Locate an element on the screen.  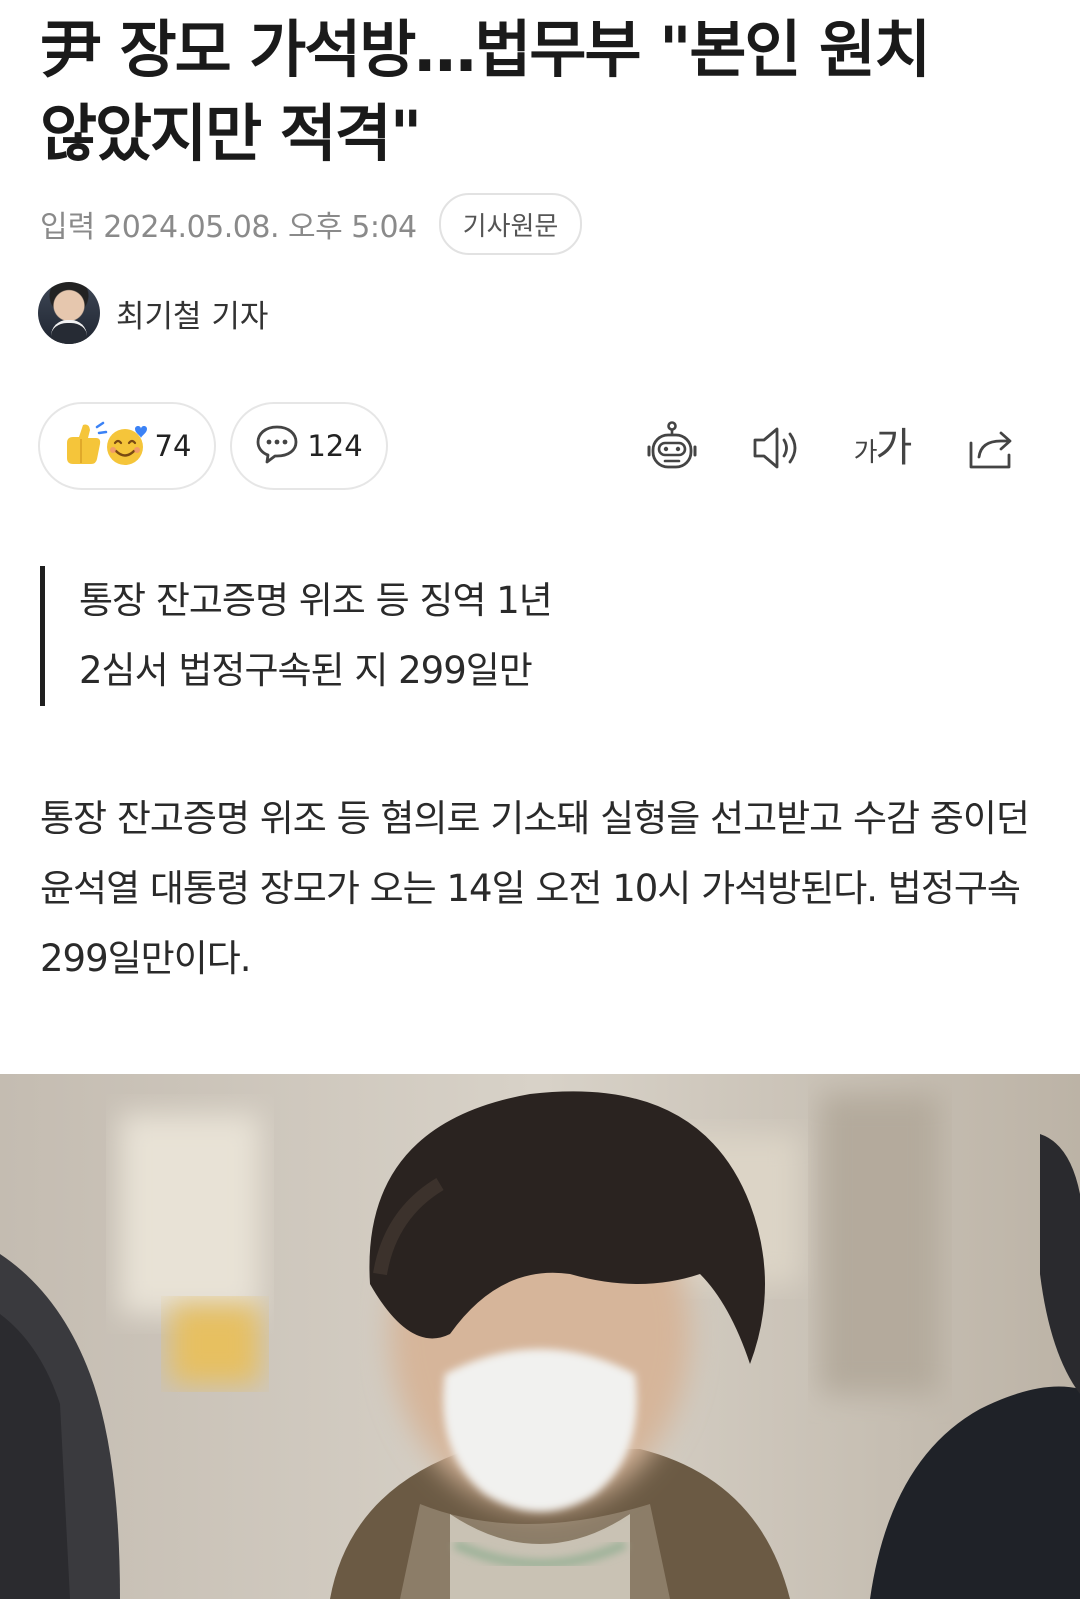
article-action-bar: 74 124 가가 is located at coordinates (540, 448).